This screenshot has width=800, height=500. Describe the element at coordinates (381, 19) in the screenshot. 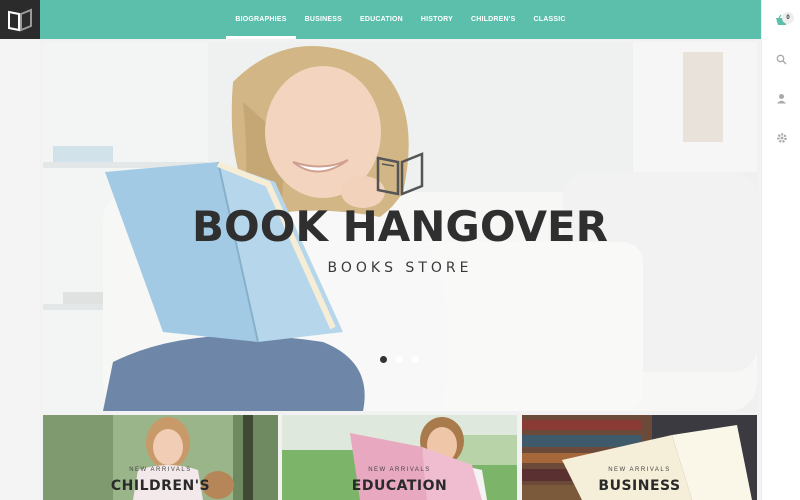

I see `nav-item-education: EDUCATION` at that location.